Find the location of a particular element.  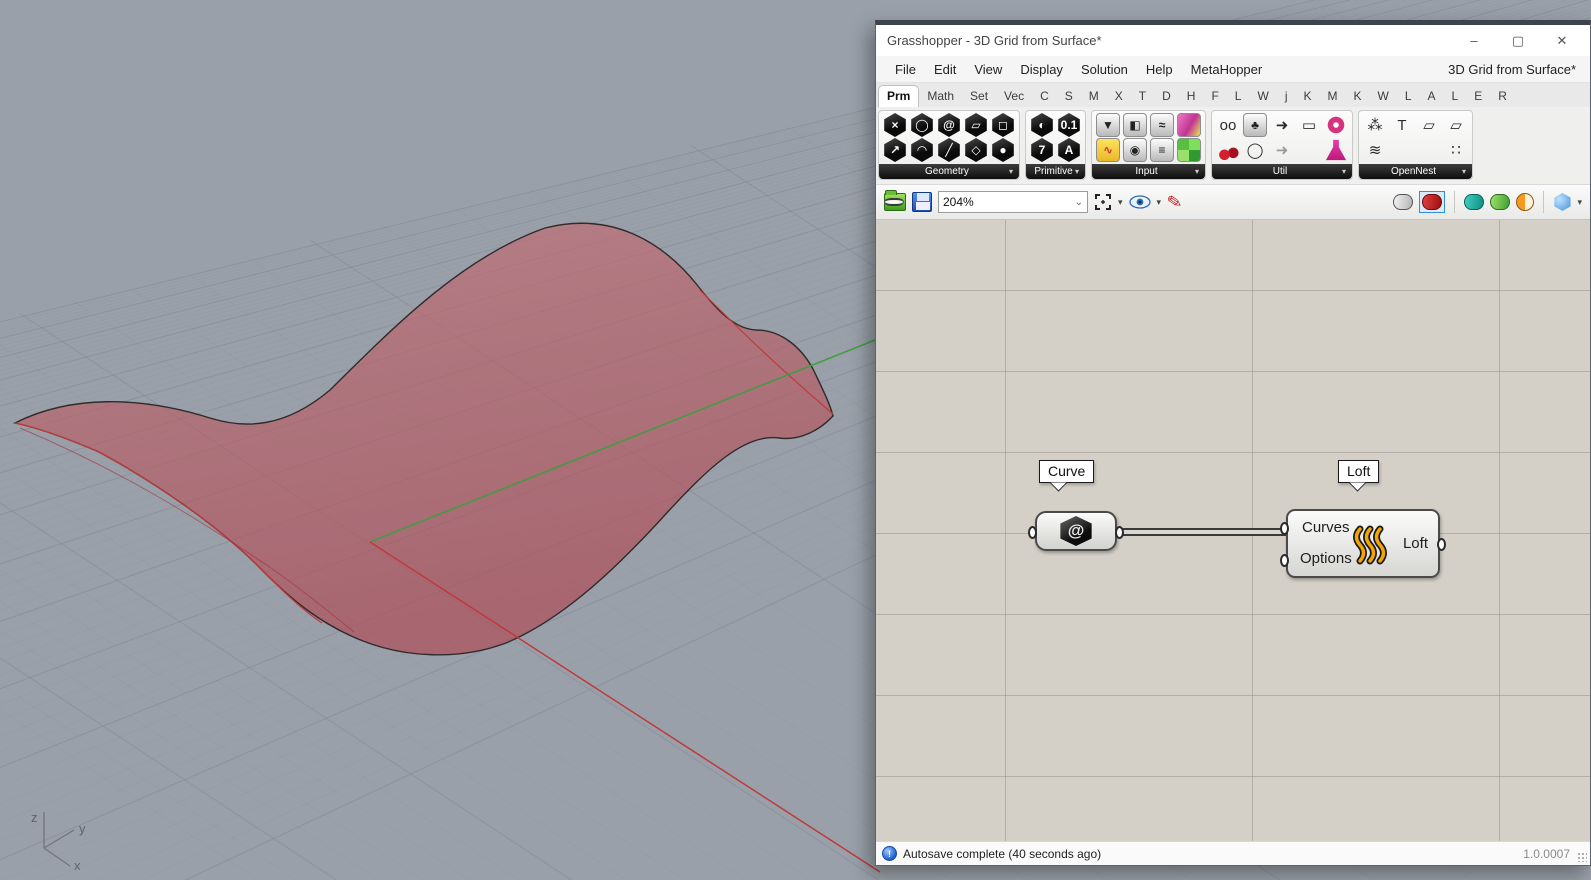

data-input-icon: ➜ is located at coordinates (1282, 125).